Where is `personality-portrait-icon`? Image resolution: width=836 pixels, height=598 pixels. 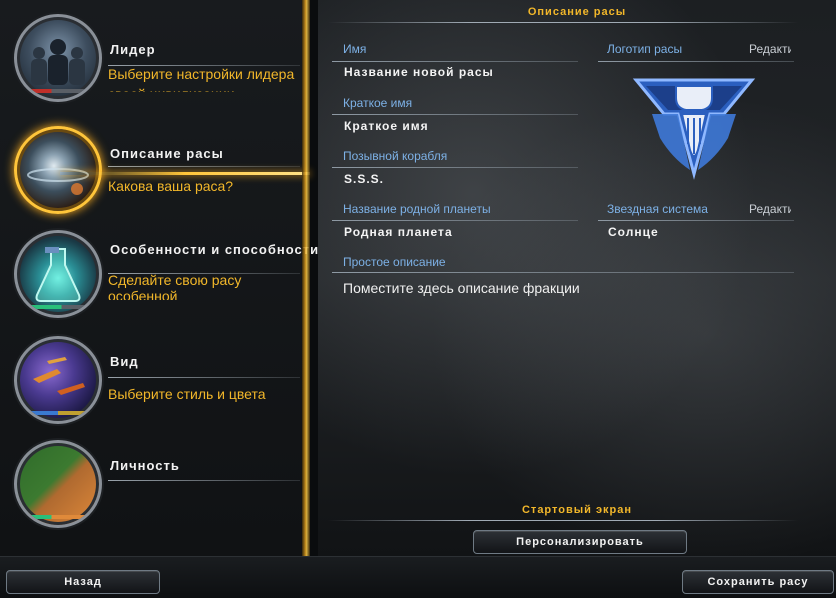
personality-portrait-icon is located at coordinates (58, 484).